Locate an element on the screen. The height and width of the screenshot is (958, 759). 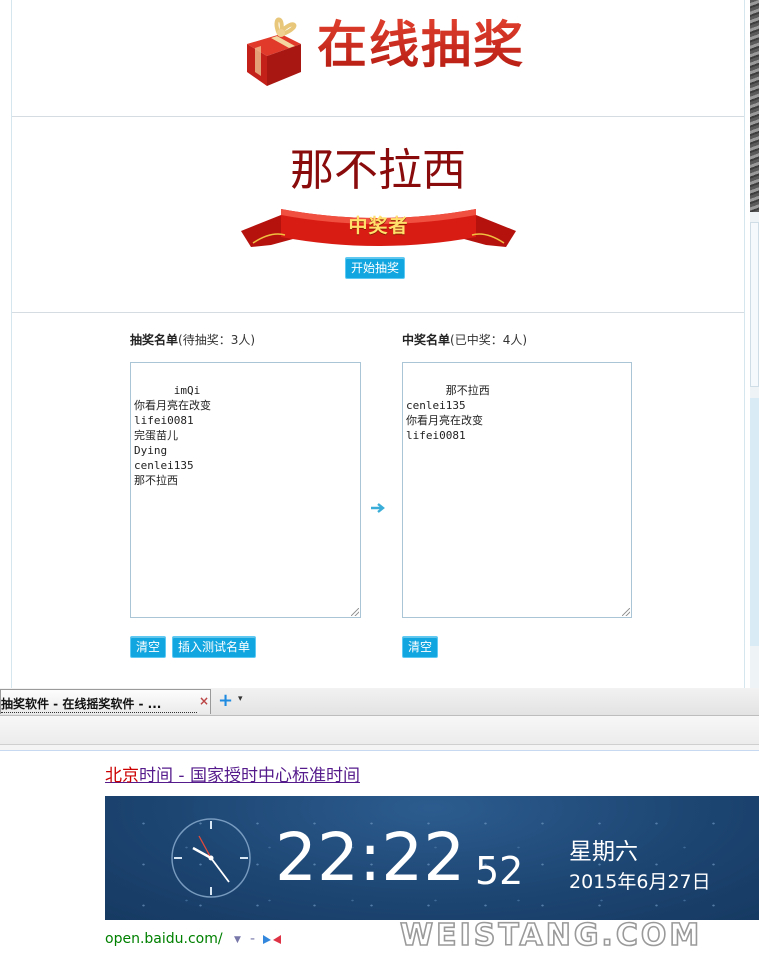
tab-close-icon: × is located at coordinates (204, 701).